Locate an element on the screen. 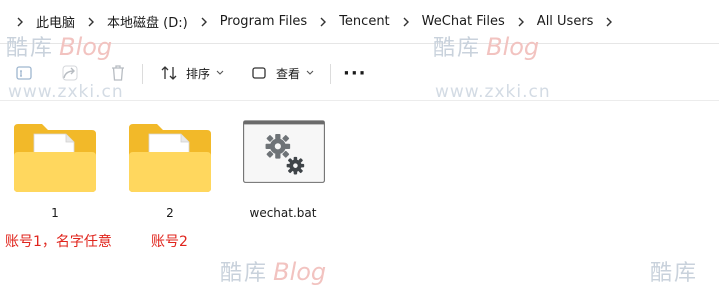  annotation-account-1: 账号1，名字任意 is located at coordinates (58, 242).